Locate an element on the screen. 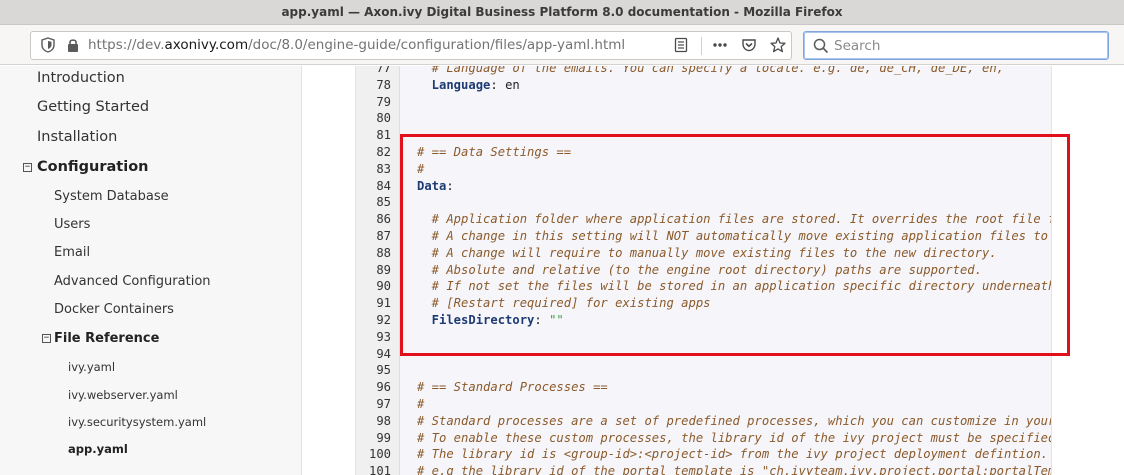  line-number: 96 is located at coordinates (383, 387).